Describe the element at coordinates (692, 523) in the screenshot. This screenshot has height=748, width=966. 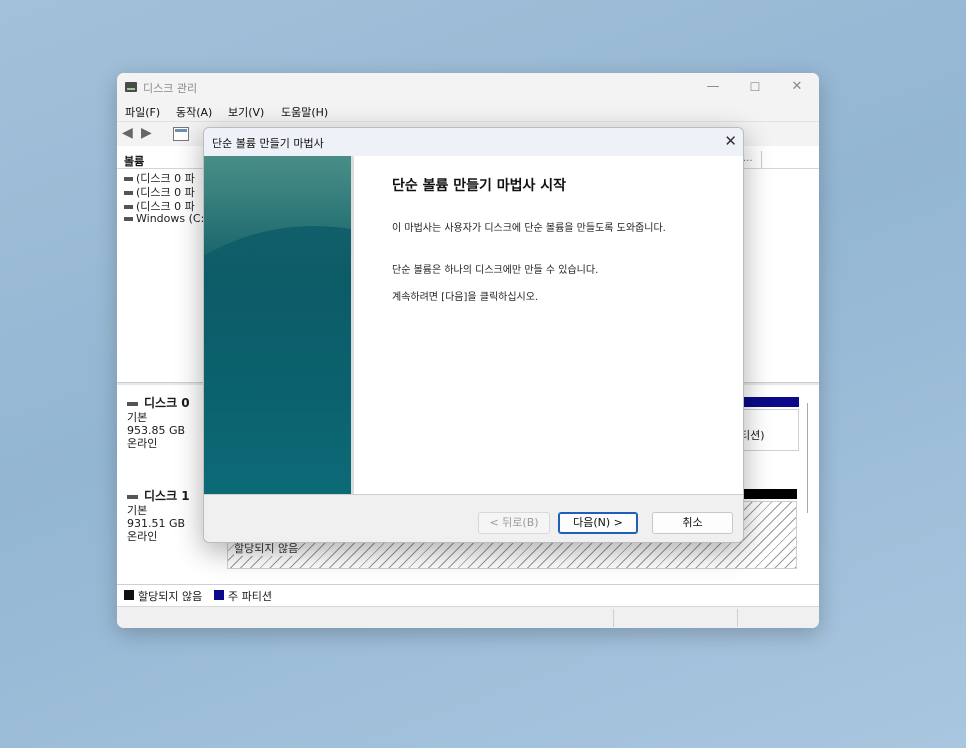
I see `cancel-button: 취소` at that location.